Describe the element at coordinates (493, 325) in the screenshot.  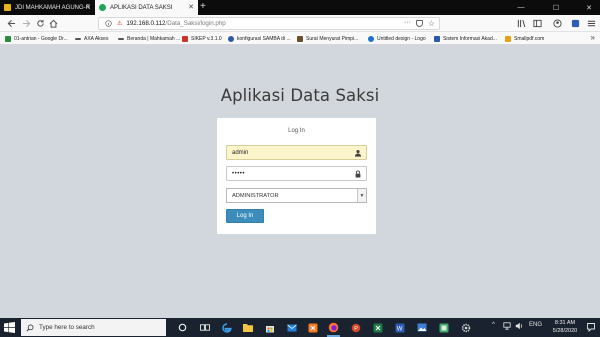
I see `tray-overflow-icon: ^` at that location.